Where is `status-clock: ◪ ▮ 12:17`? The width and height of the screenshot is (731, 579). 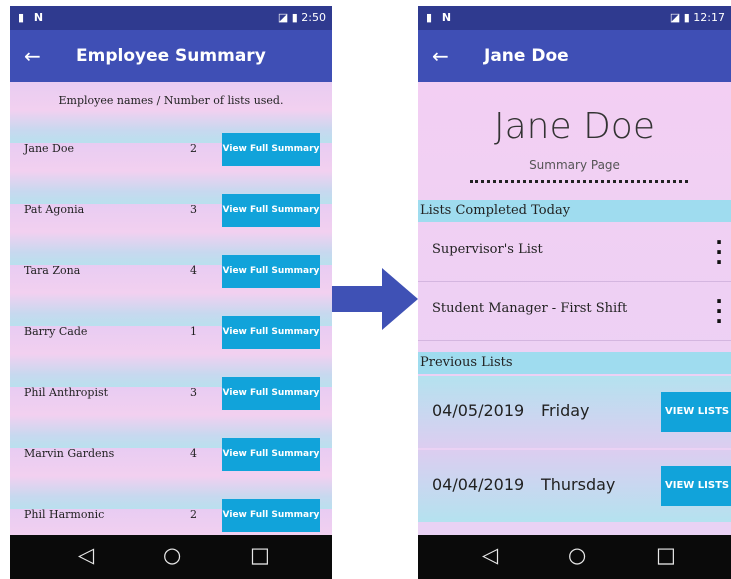
status-clock: ◪ ▮ 12:17 is located at coordinates (697, 17).